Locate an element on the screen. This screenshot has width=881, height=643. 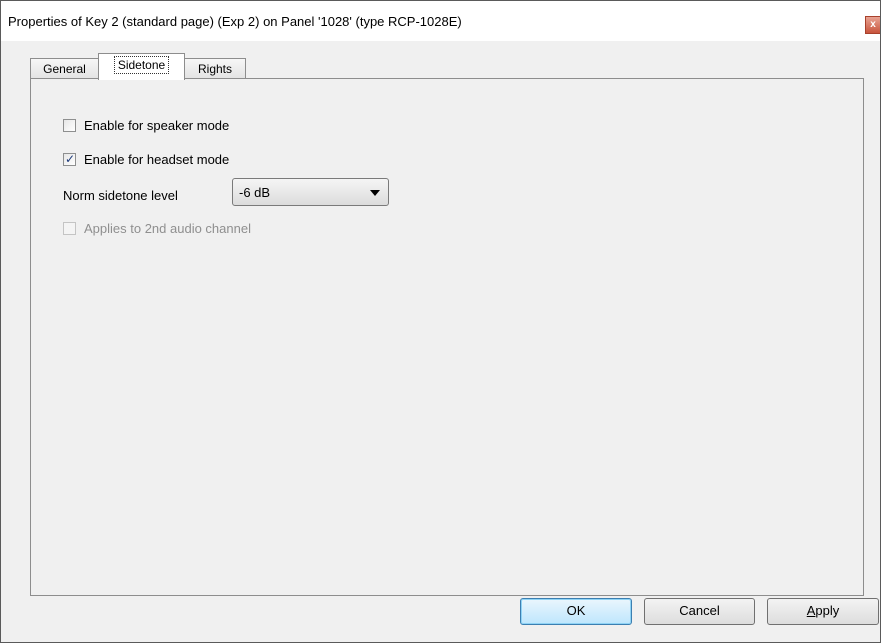
speaker-mode-label: Enable for speaker mode is located at coordinates (157, 125).